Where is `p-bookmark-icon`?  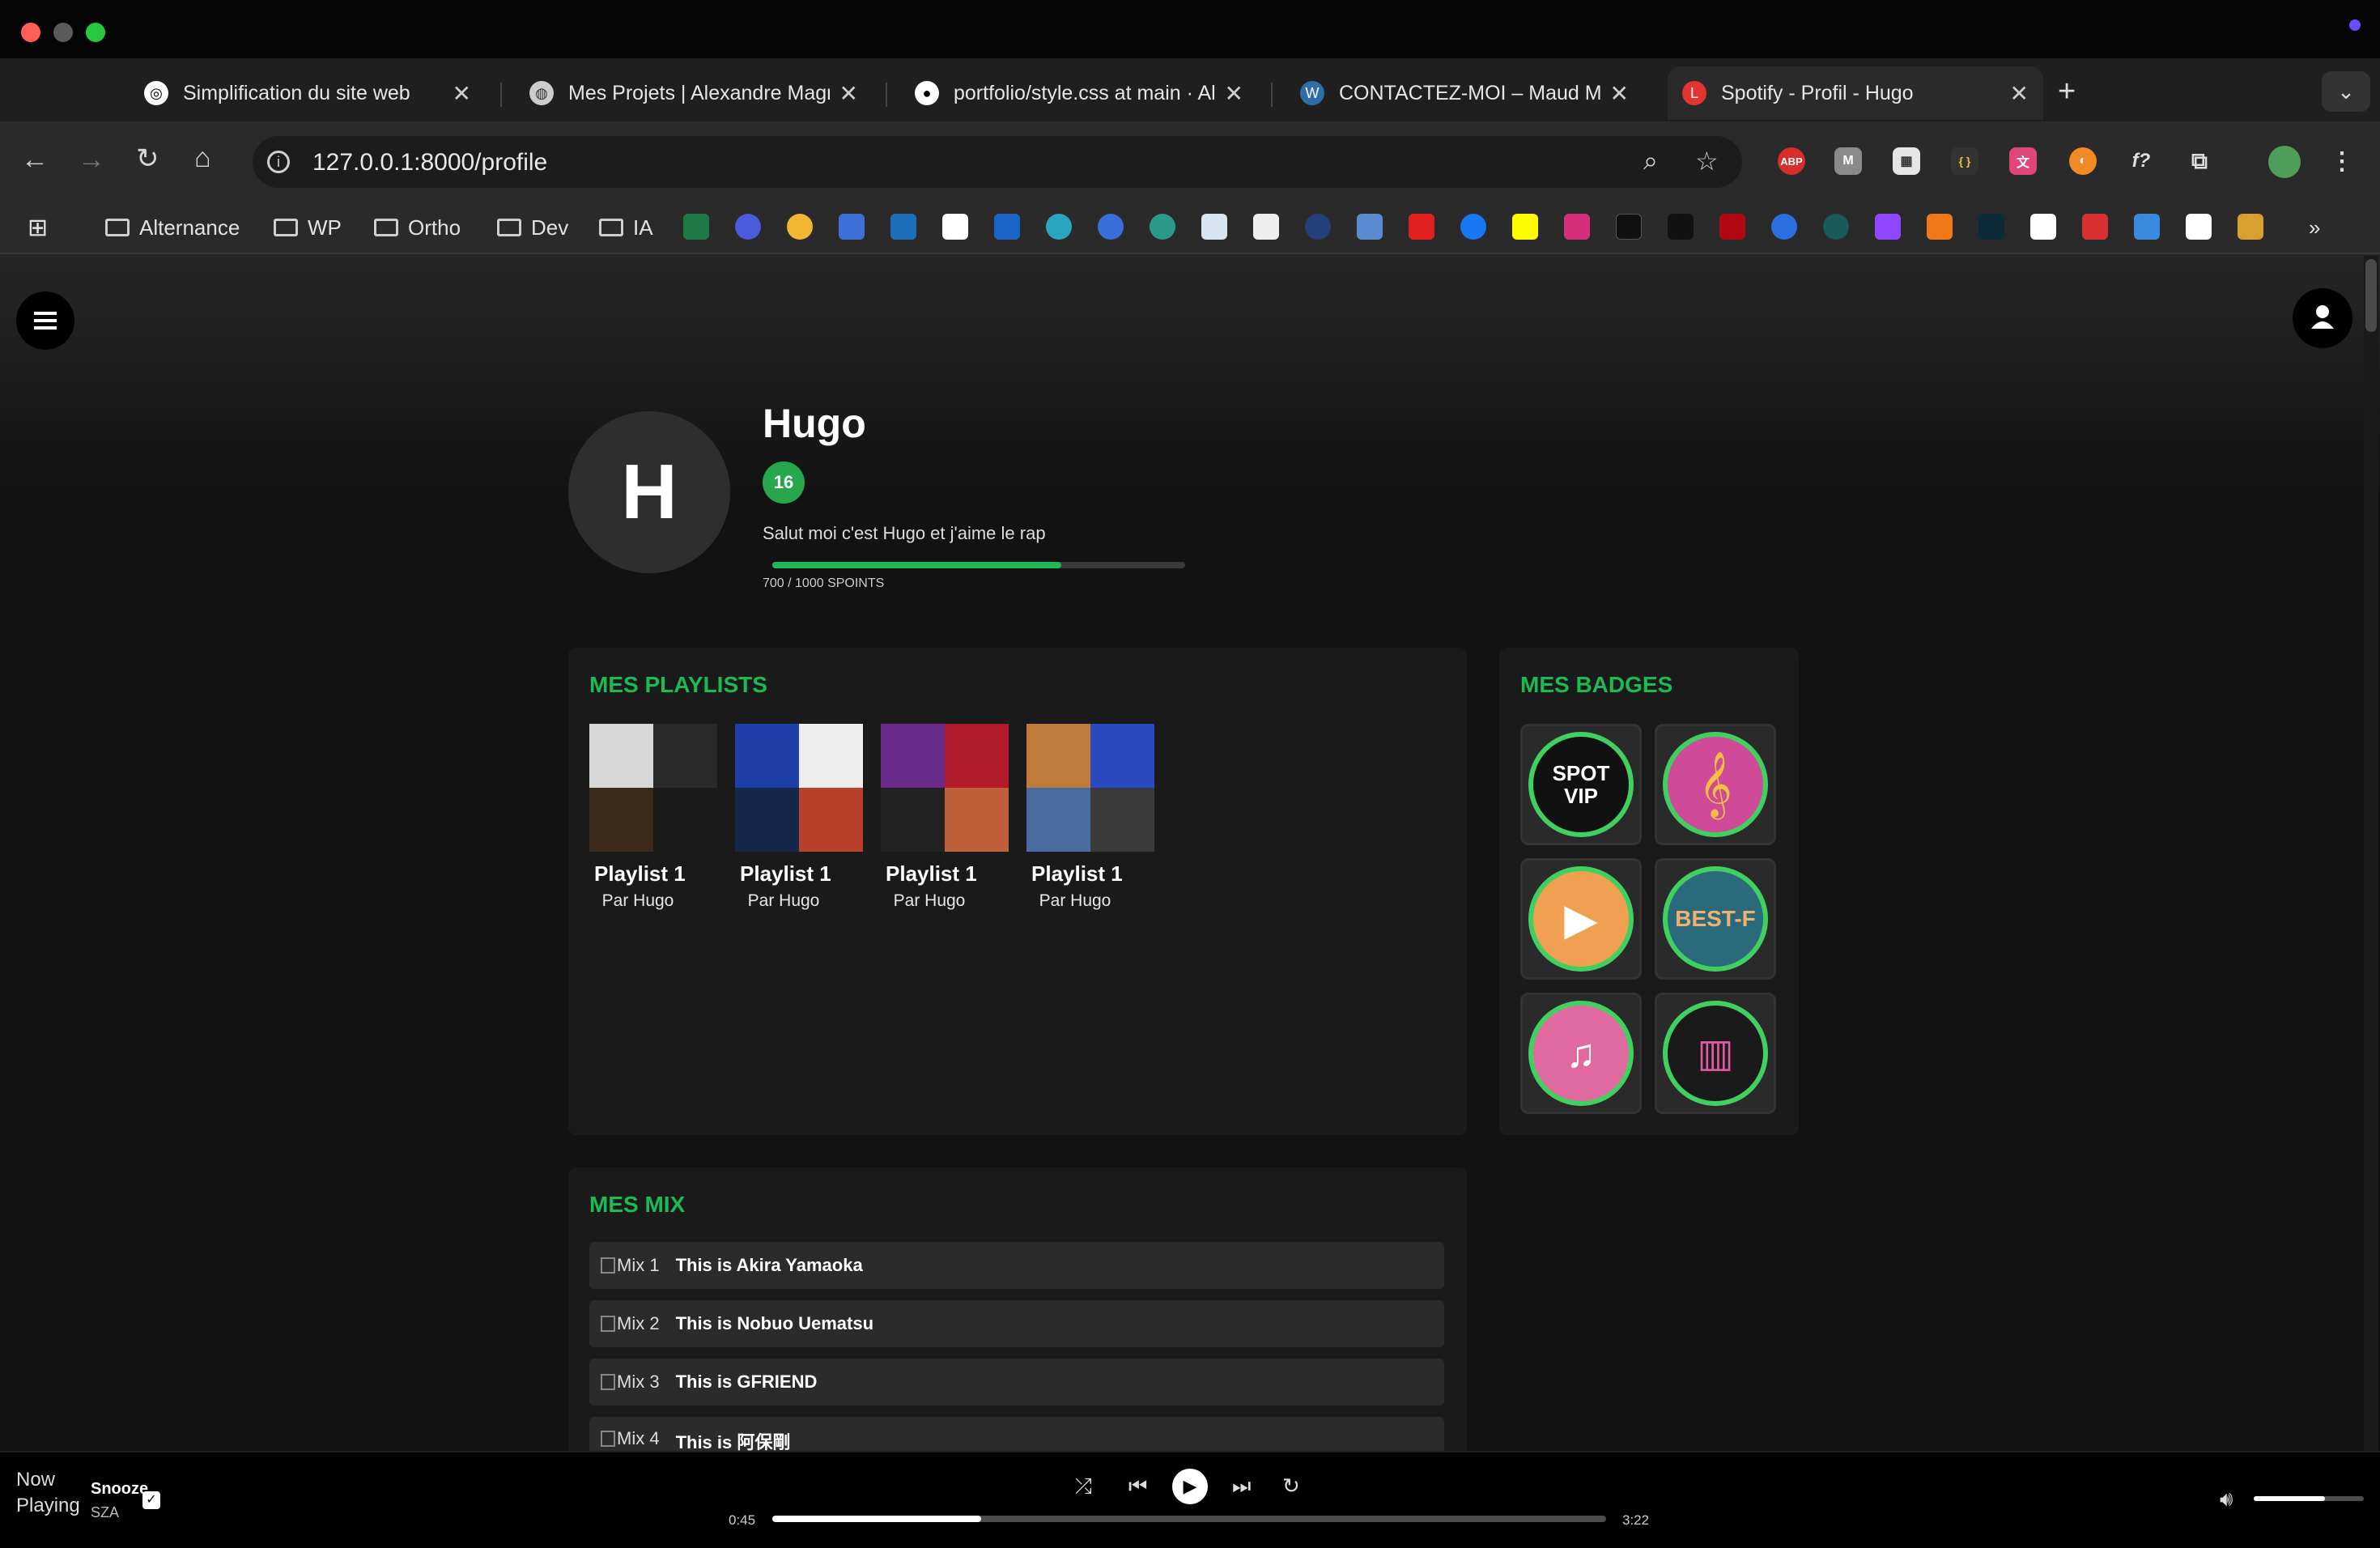
p-bookmark-icon is located at coordinates (1059, 227).